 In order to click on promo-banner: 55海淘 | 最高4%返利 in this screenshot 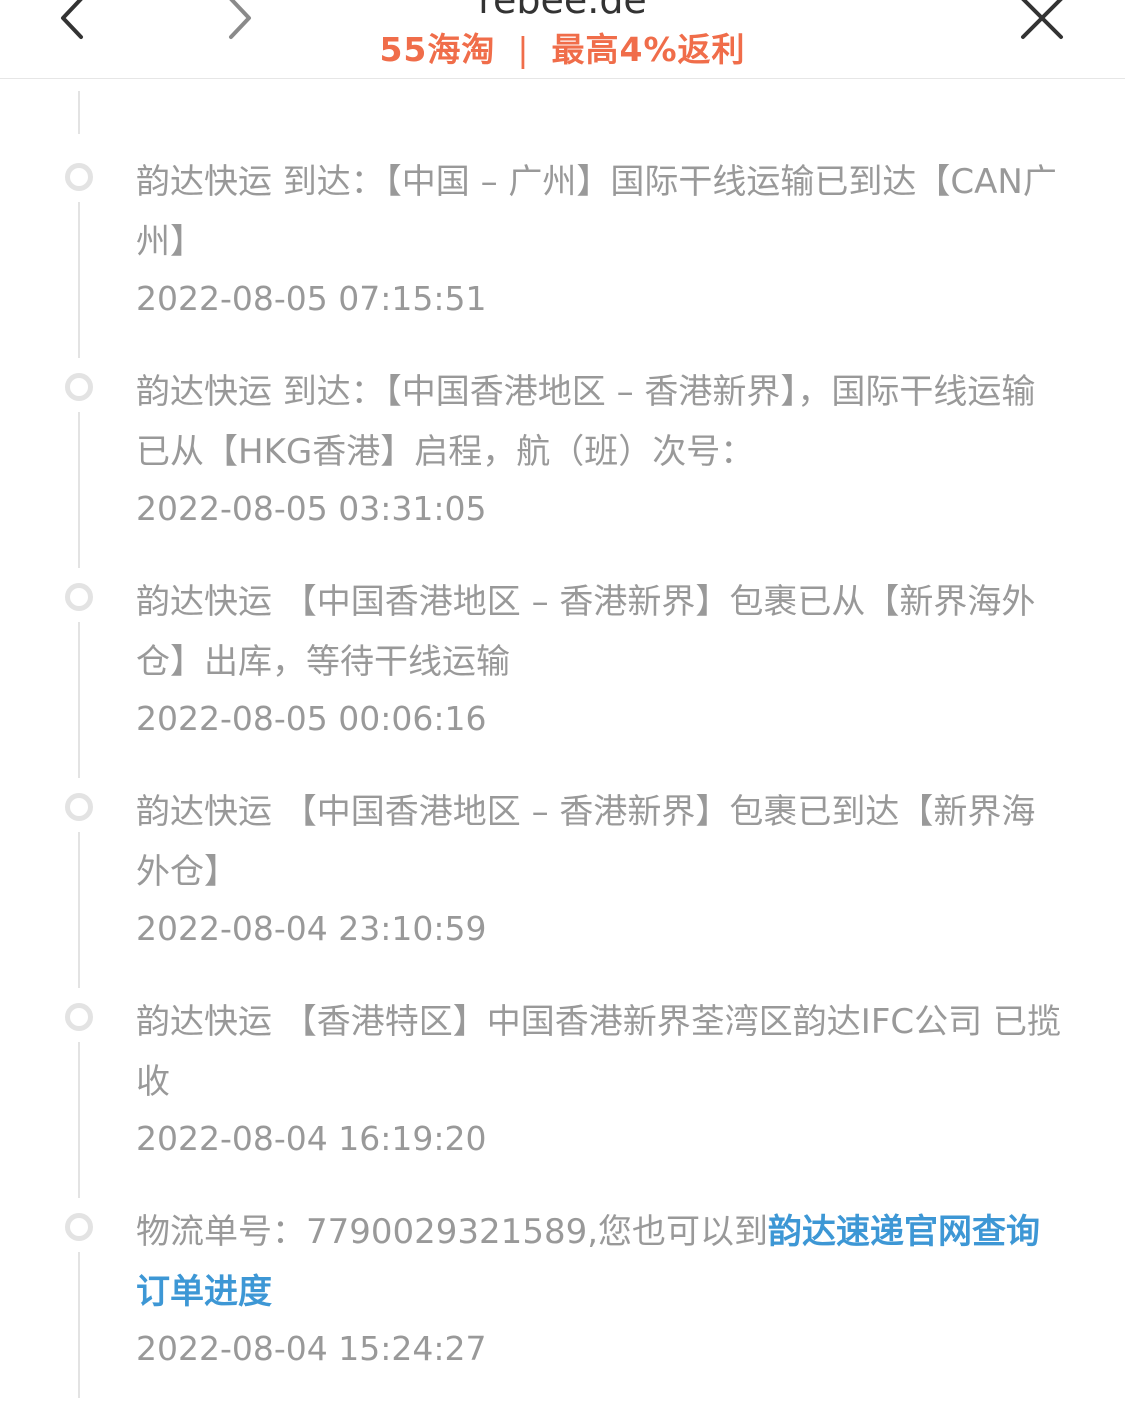, I will do `click(562, 50)`.